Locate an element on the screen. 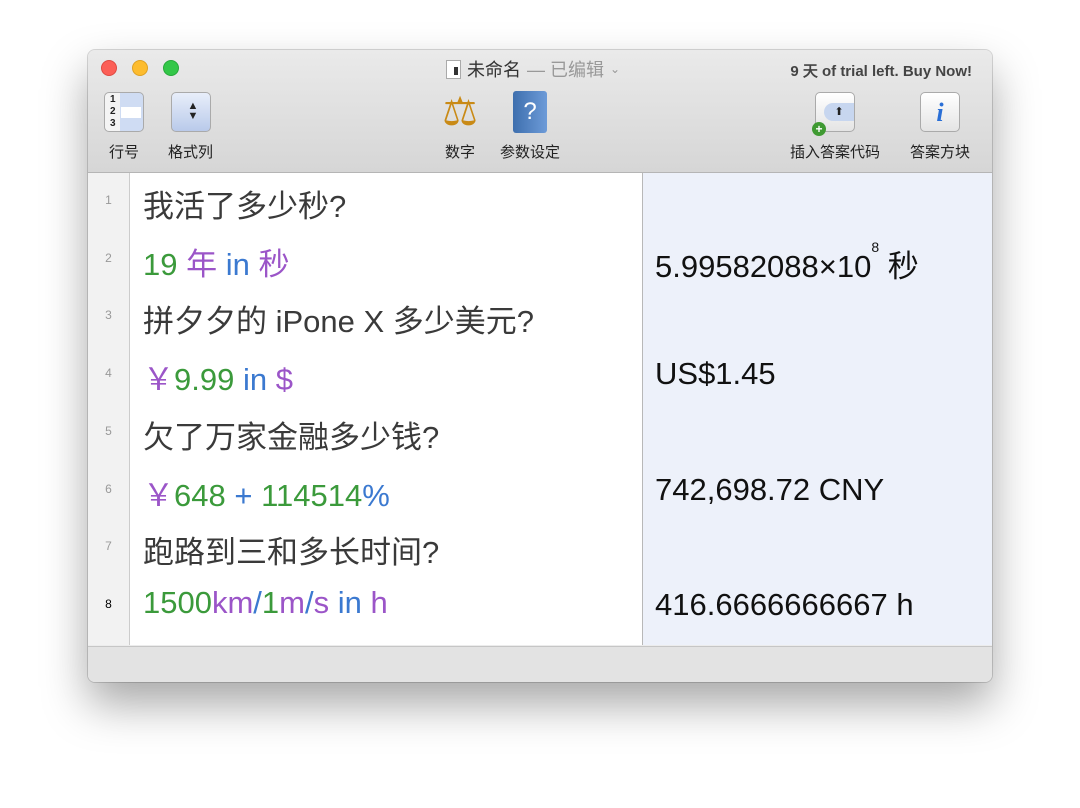 The height and width of the screenshot is (808, 1080). expression-token: 我活了多少秒? is located at coordinates (245, 206).